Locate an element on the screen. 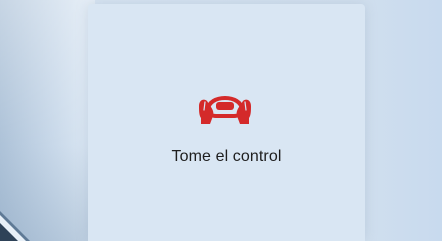 The width and height of the screenshot is (442, 241). background-corner-shape is located at coordinates (15, 226).